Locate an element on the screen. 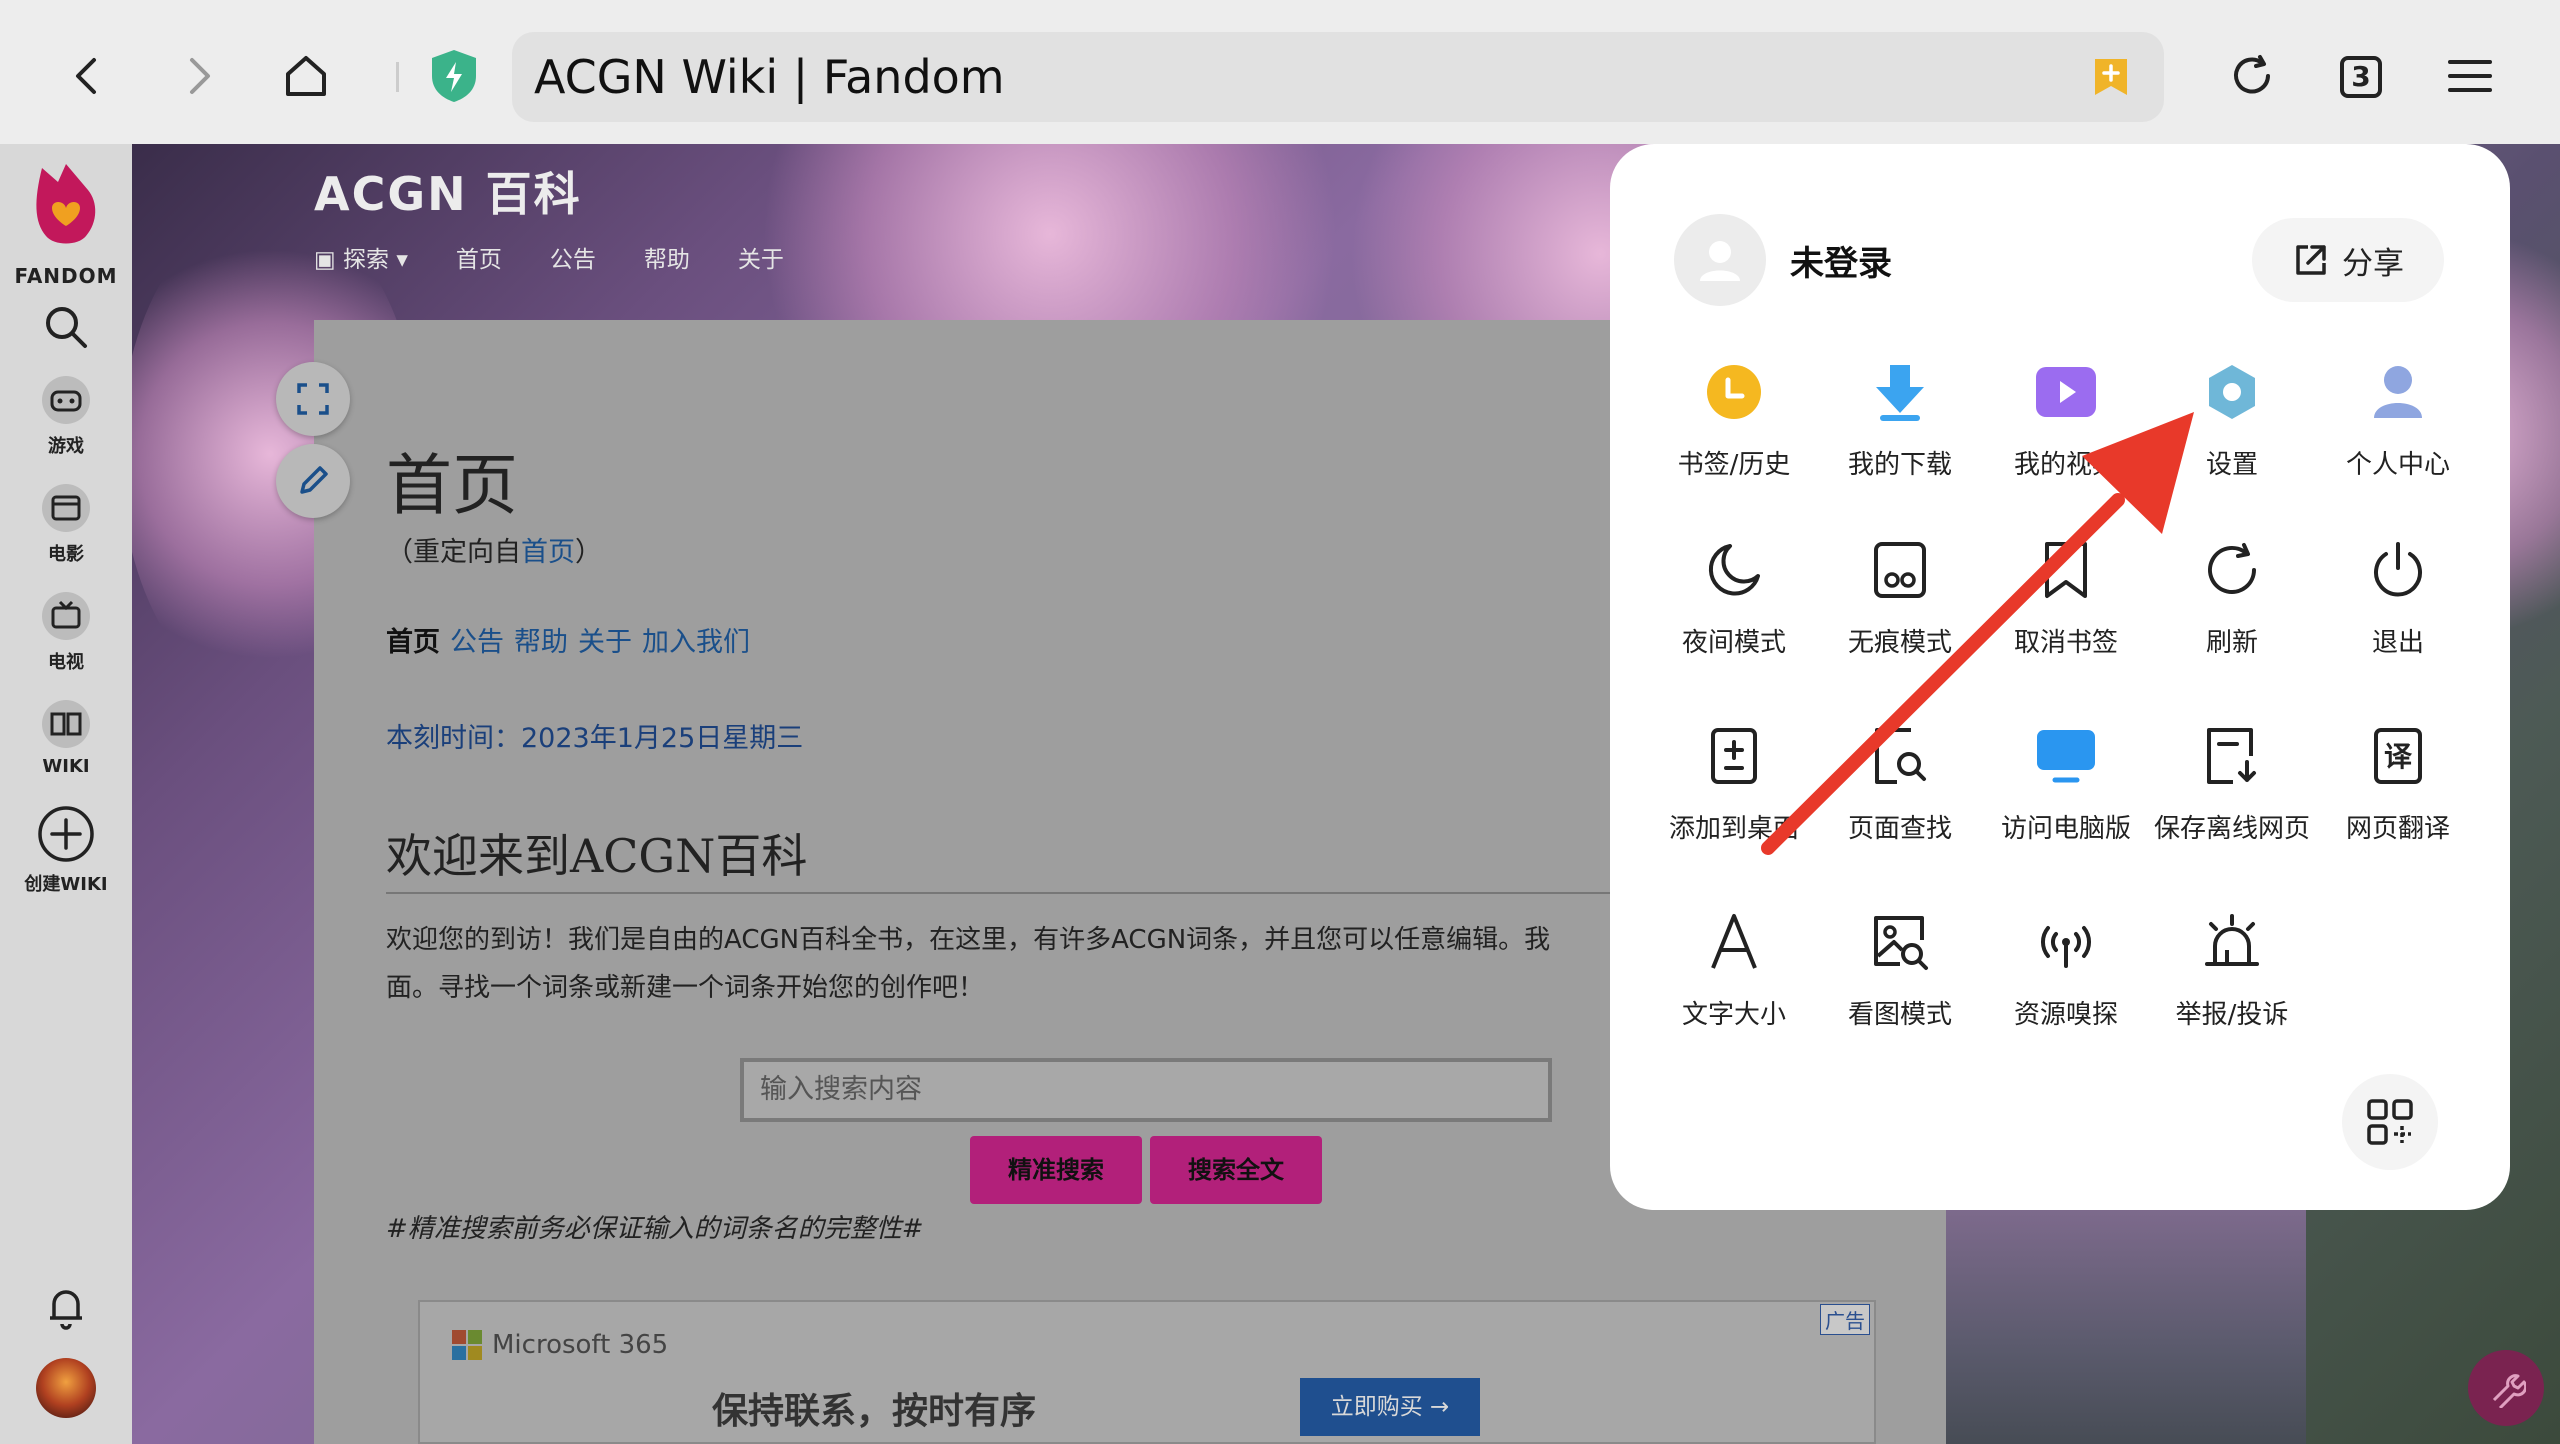 The width and height of the screenshot is (2560, 1444). search-icon is located at coordinates (66, 327).